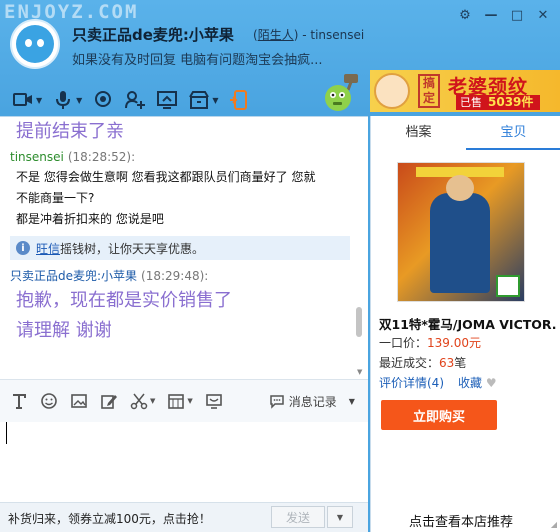  Describe the element at coordinates (71, 12) in the screenshot. I see `watermark: ENJOYZ.COM` at that location.